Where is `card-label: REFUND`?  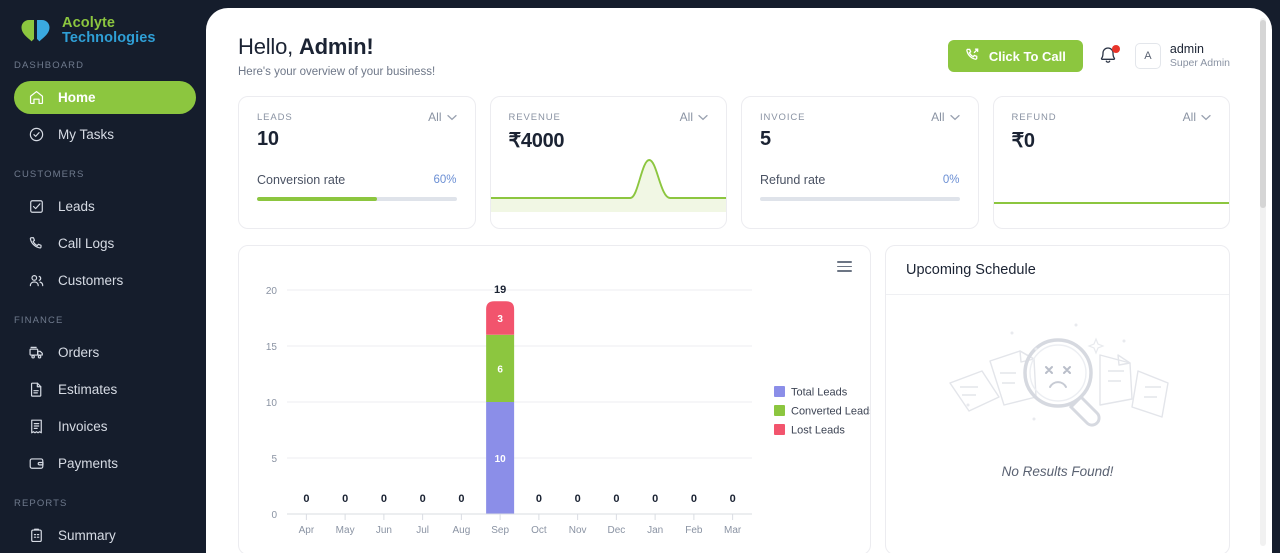 card-label: REFUND is located at coordinates (1034, 117).